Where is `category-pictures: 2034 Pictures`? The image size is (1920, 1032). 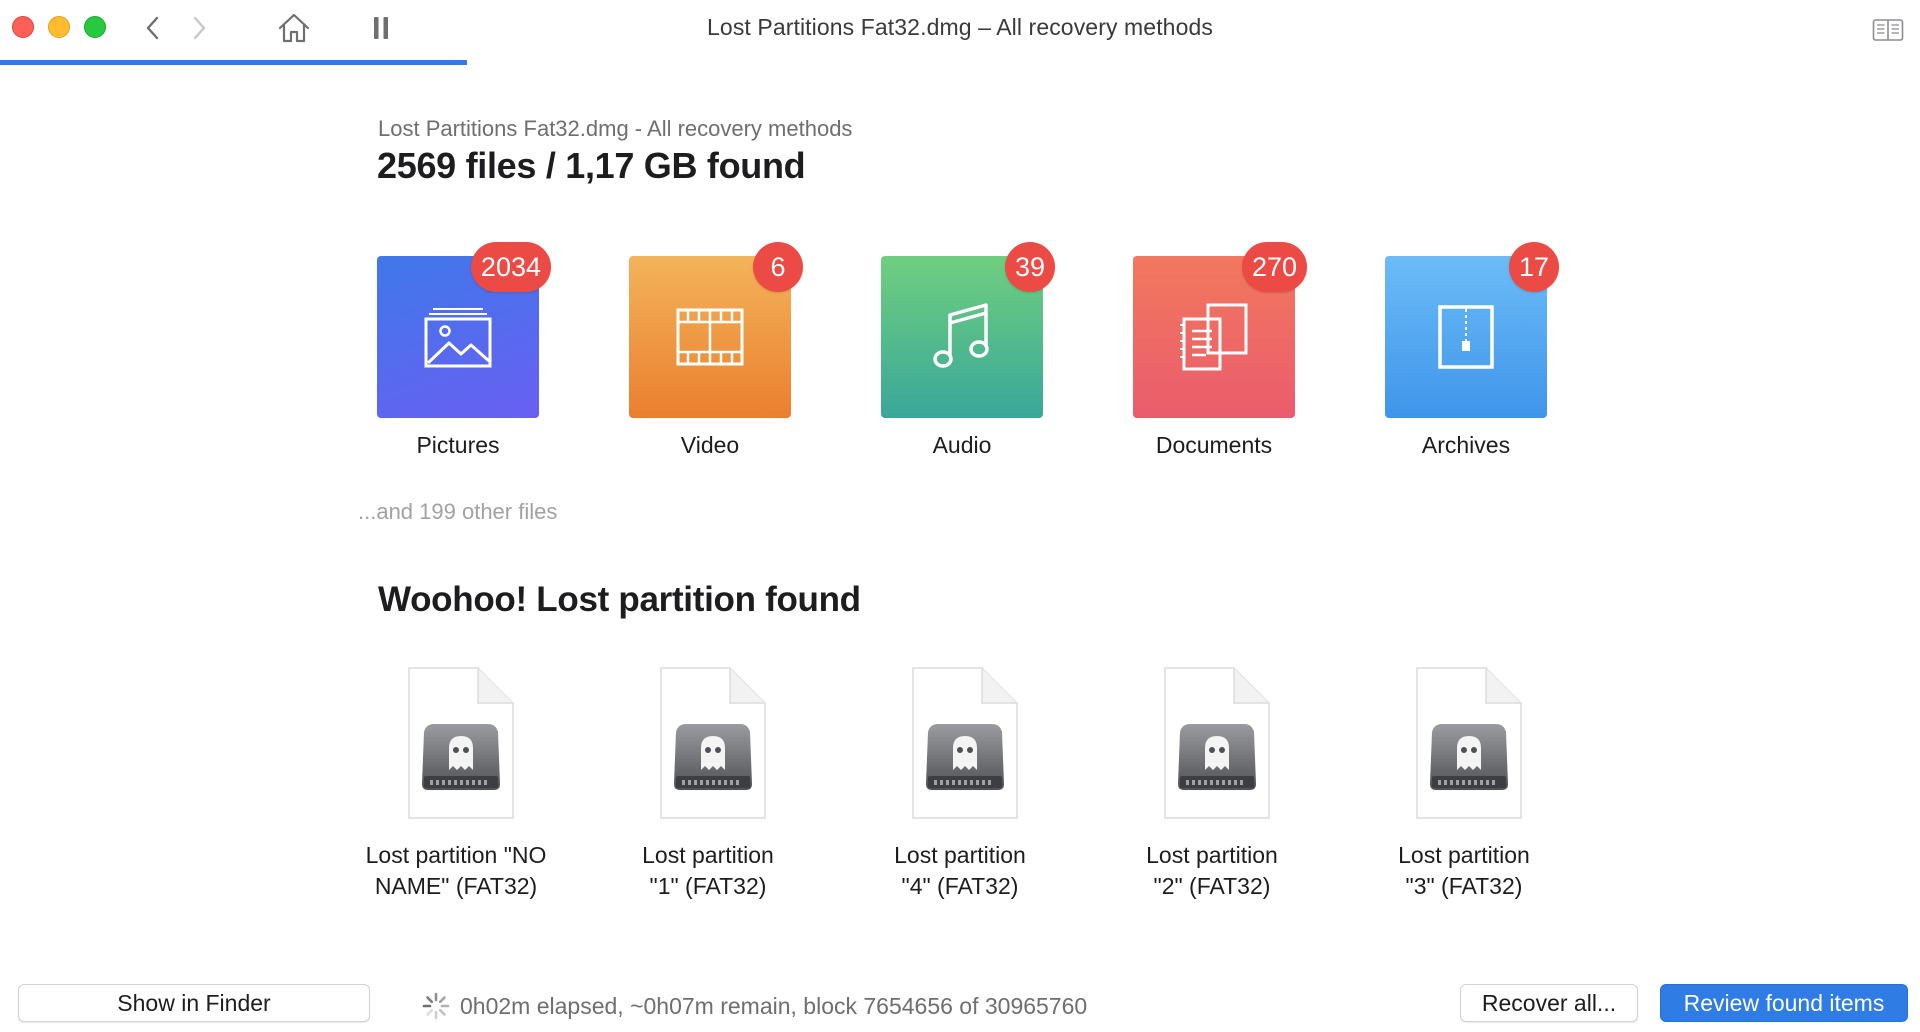 category-pictures: 2034 Pictures is located at coordinates (464, 350).